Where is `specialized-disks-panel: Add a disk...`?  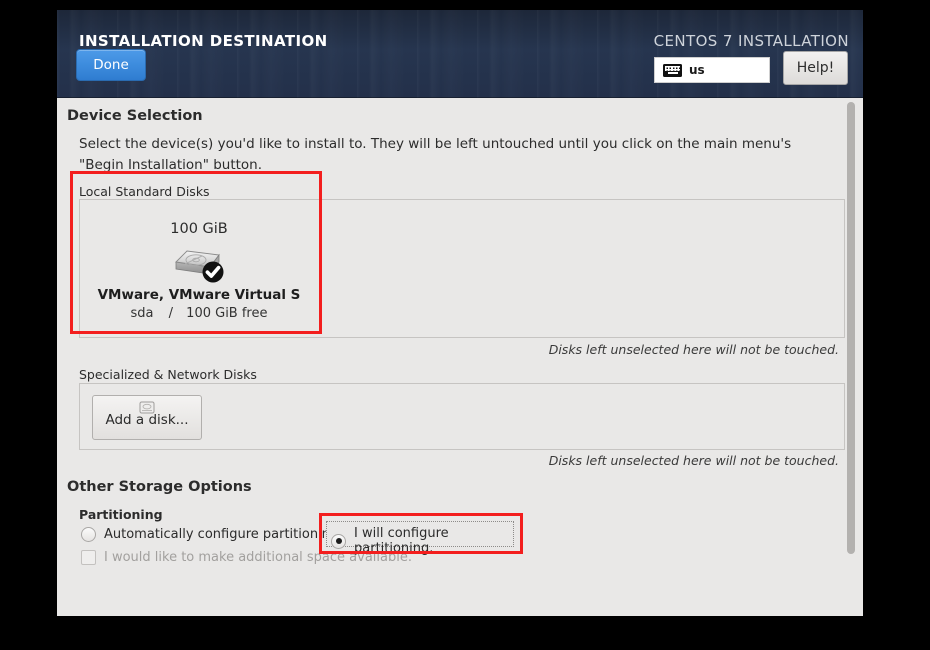
specialized-disks-panel: Add a disk... is located at coordinates (462, 416).